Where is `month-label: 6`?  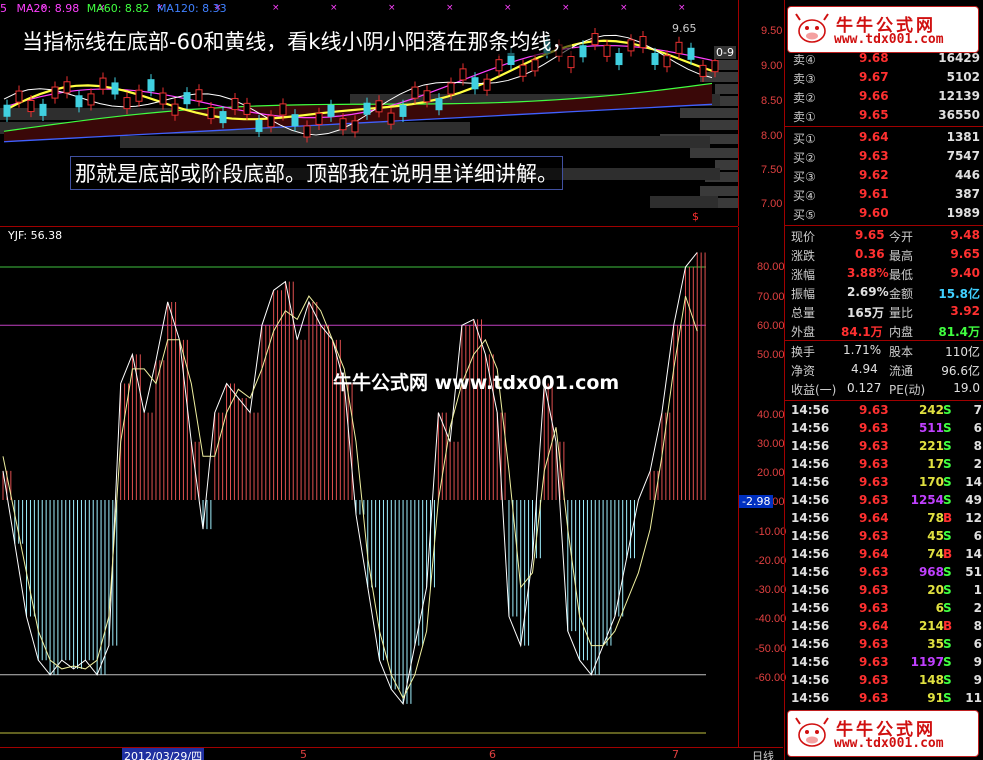
month-label: 6 is located at coordinates (492, 754).